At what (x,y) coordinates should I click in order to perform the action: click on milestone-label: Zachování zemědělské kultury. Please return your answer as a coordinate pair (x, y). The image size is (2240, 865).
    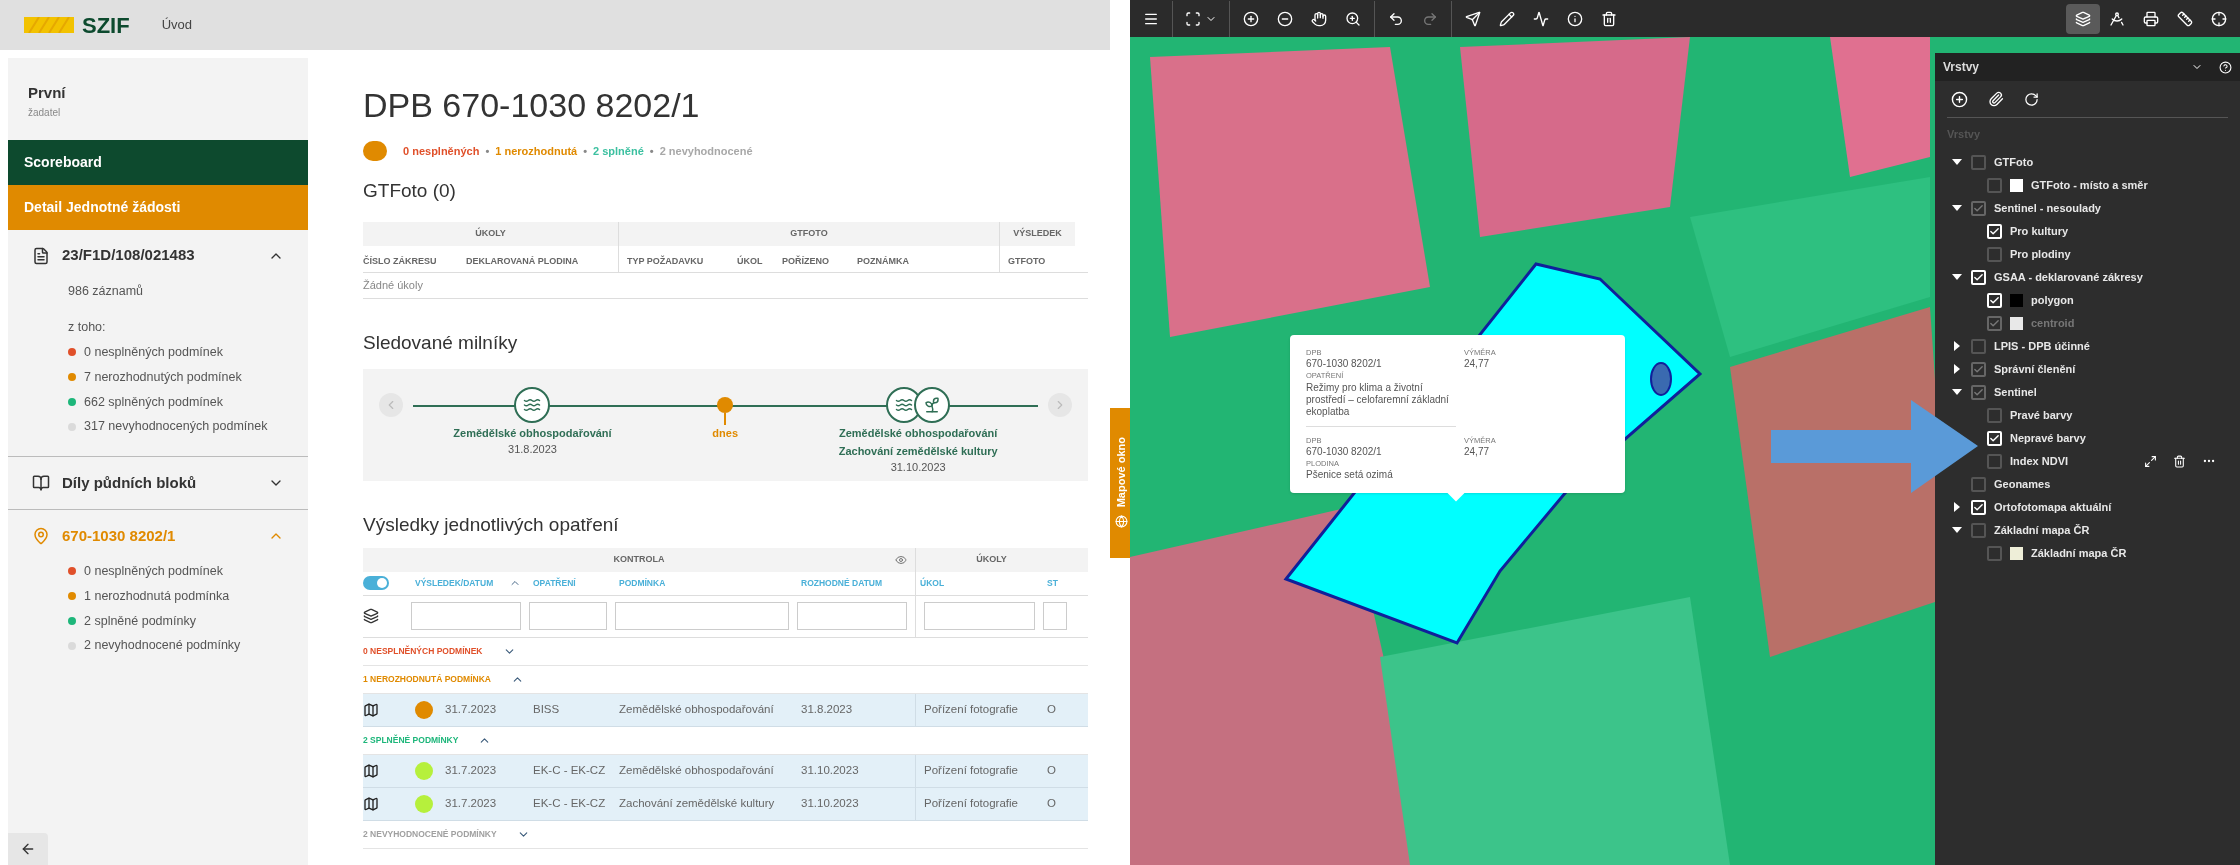
    Looking at the image, I should click on (918, 451).